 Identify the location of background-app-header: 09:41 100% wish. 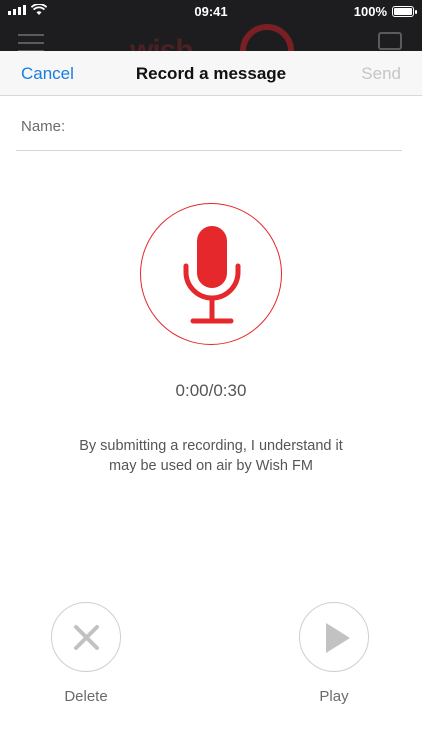
(211, 26).